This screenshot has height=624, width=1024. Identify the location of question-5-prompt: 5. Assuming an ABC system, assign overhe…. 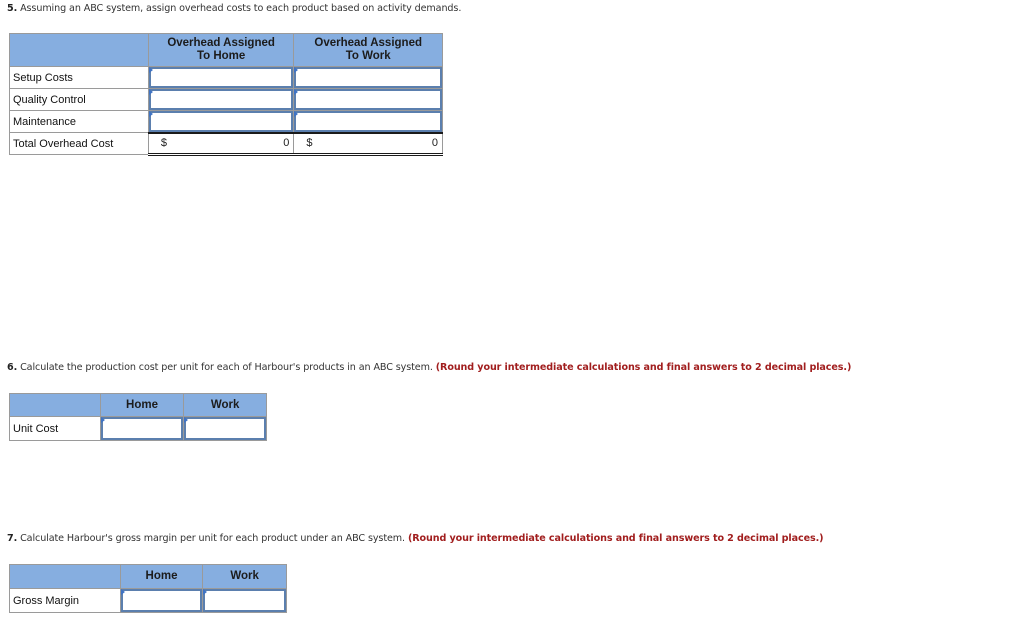
(234, 8).